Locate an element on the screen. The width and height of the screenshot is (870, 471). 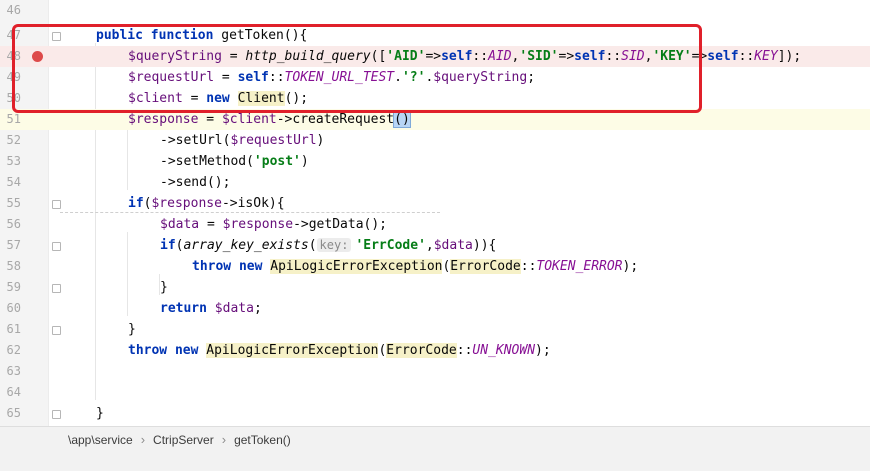
code-line: 54 ->send(); is located at coordinates (435, 182).